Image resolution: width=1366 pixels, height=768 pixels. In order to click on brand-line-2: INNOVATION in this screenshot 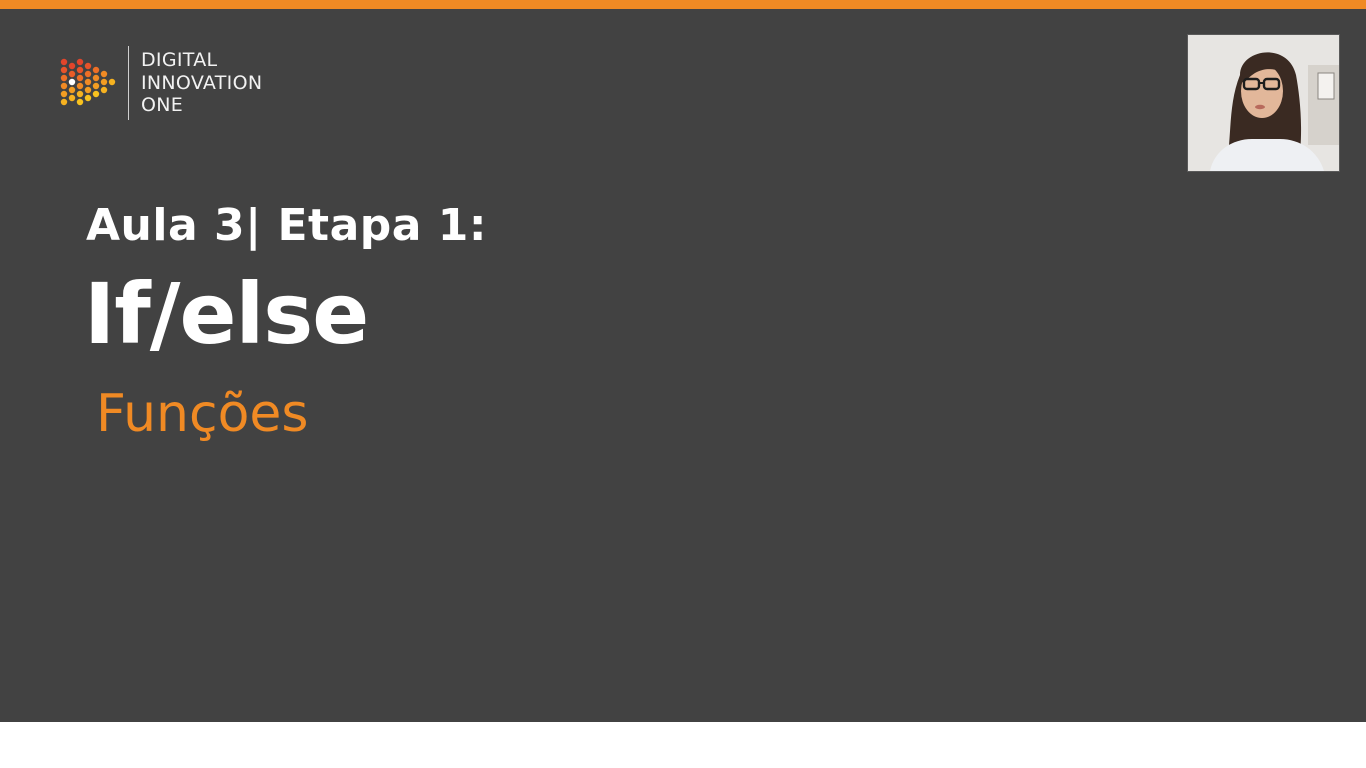, I will do `click(202, 82)`.